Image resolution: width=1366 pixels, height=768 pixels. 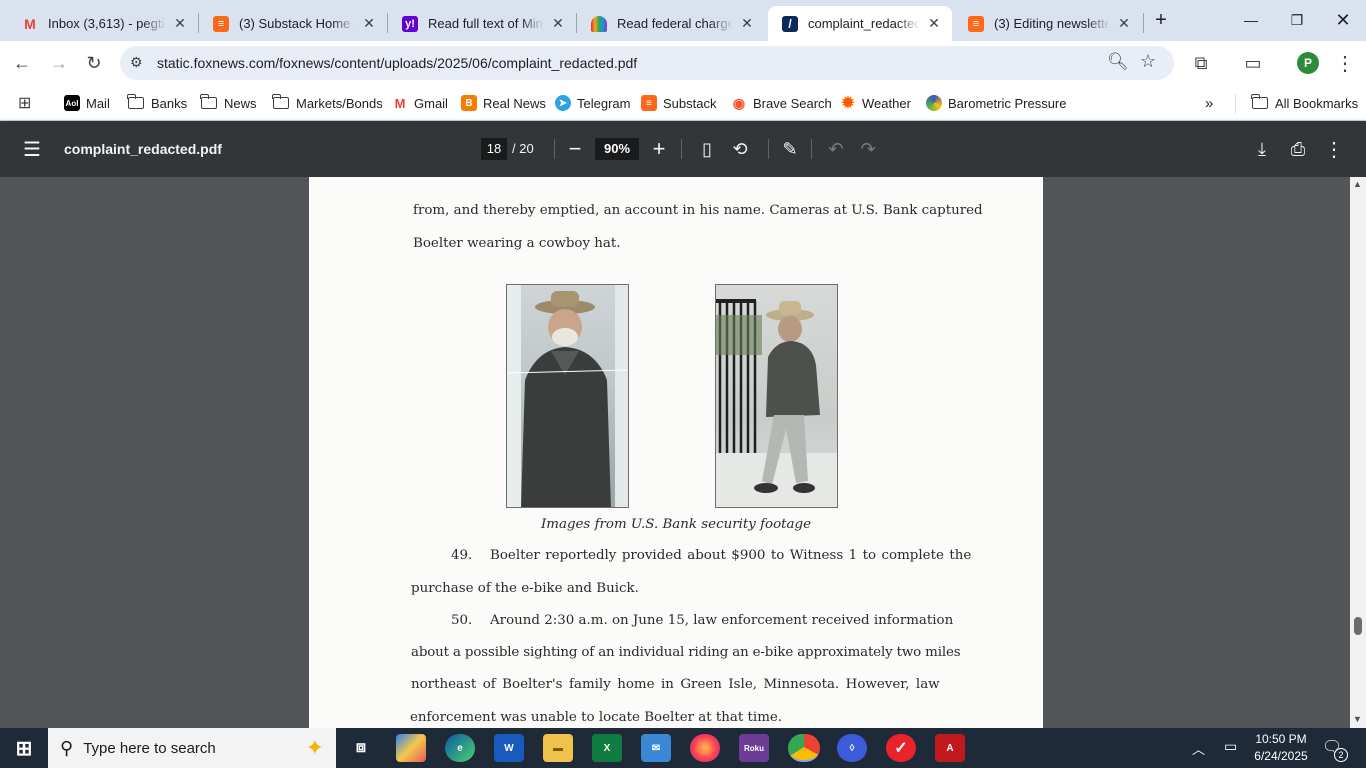 What do you see at coordinates (617, 149) in the screenshot?
I see `zoom-level-input: 90%` at bounding box center [617, 149].